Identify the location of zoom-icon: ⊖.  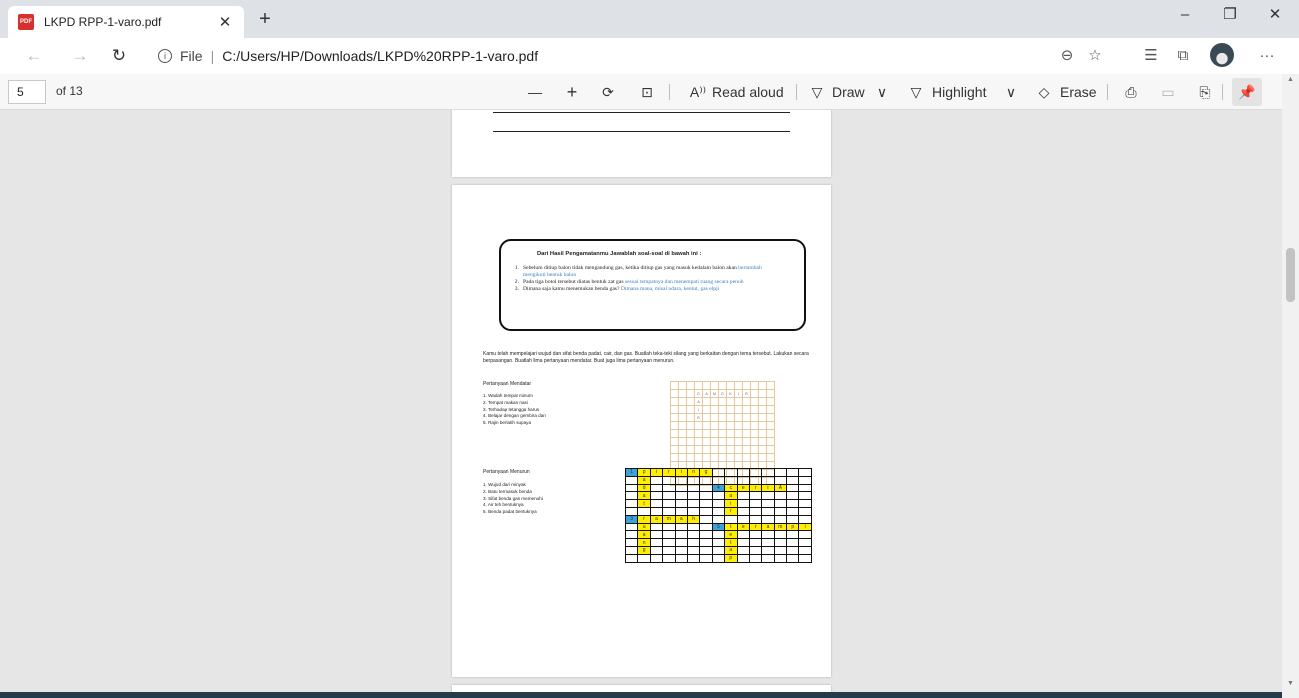
(1067, 56).